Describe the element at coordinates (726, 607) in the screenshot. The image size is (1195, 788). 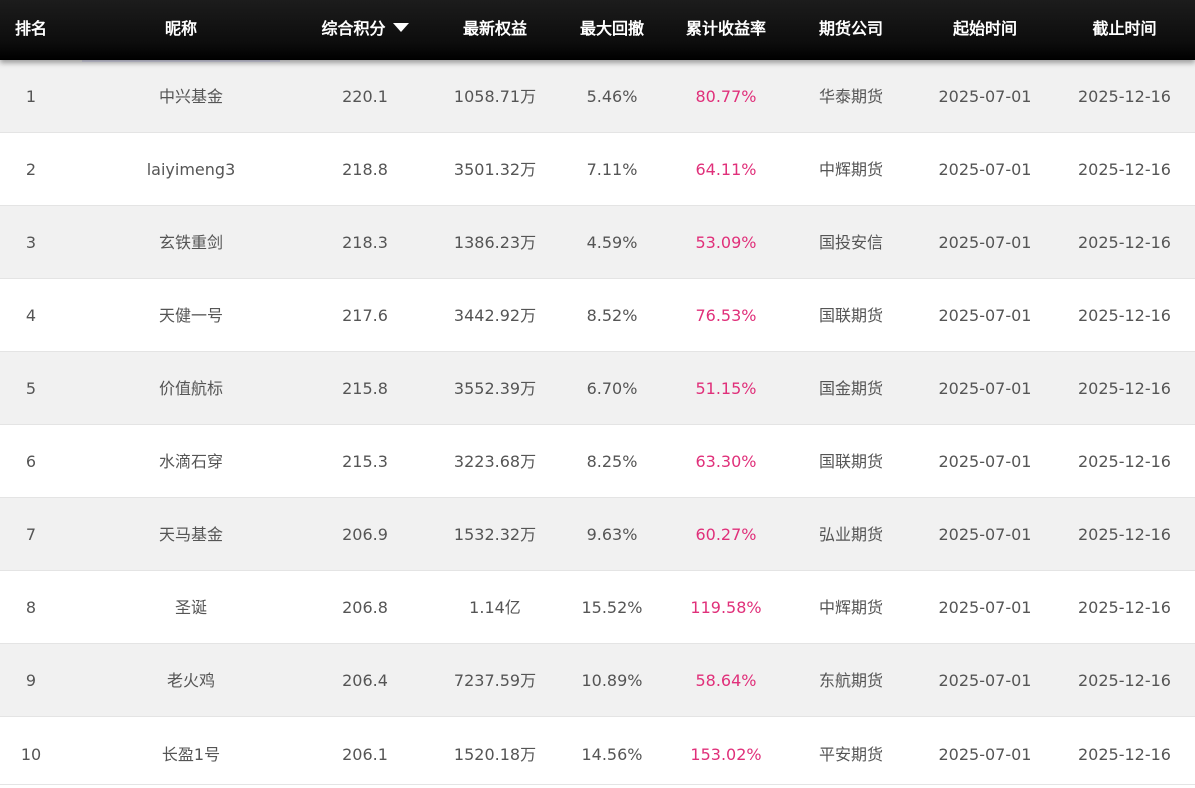
I see `cell-return-rate: 119.58%` at that location.